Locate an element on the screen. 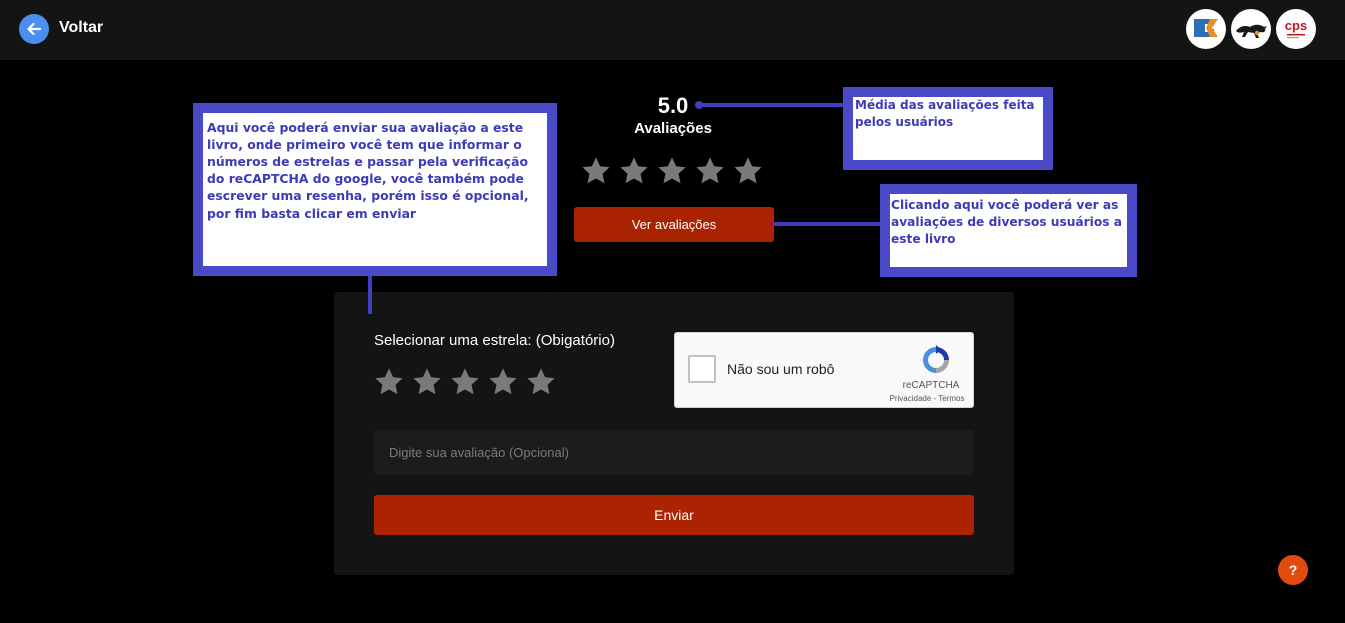 The width and height of the screenshot is (1345, 623). recaptcha-logo-icon is located at coordinates (936, 359).